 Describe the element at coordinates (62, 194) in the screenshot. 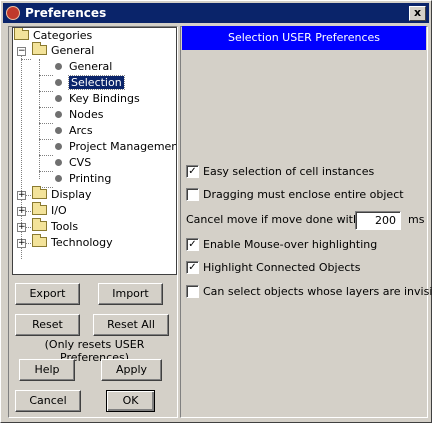

I see `tree-folder-display: Display` at that location.